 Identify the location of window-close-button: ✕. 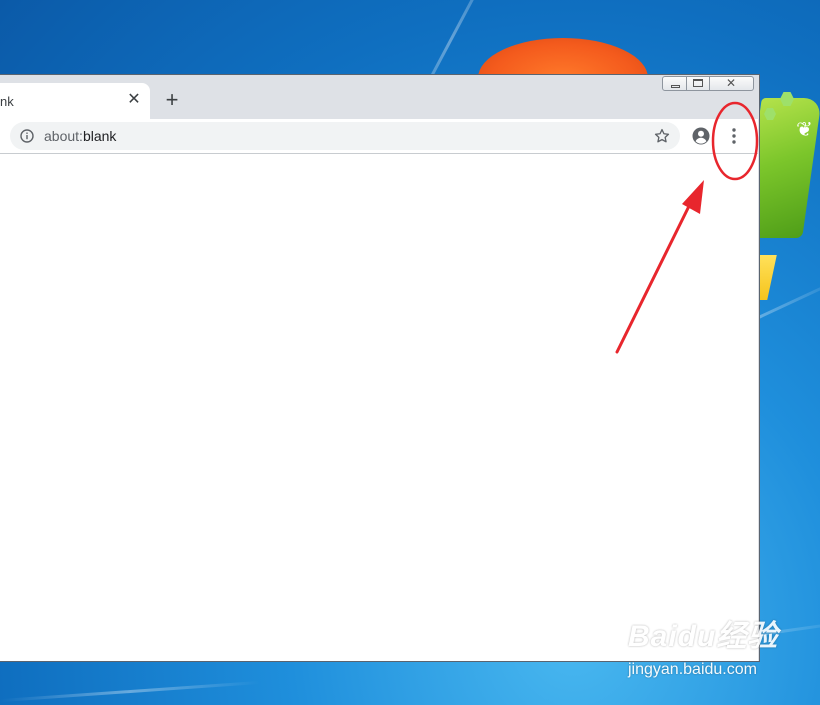
(732, 83).